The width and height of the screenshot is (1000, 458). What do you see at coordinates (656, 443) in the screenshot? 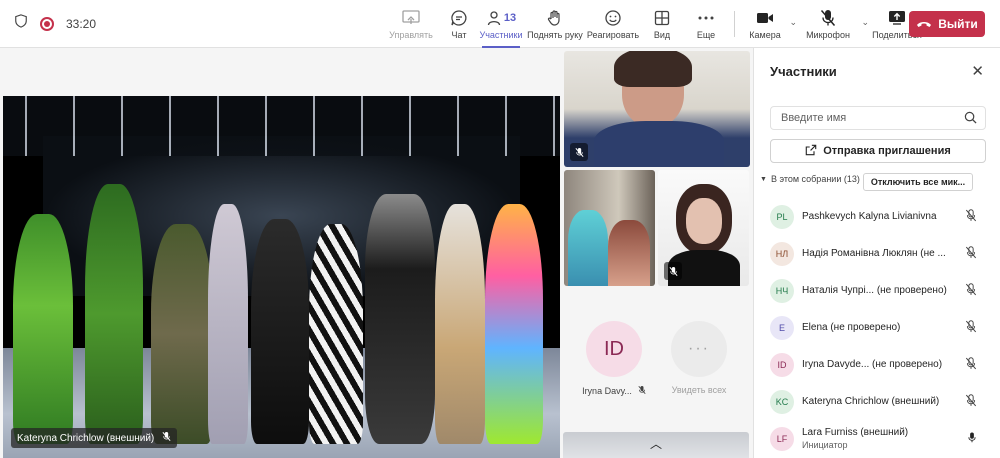
I see `chevron-up-icon: ︿` at bounding box center [656, 443].